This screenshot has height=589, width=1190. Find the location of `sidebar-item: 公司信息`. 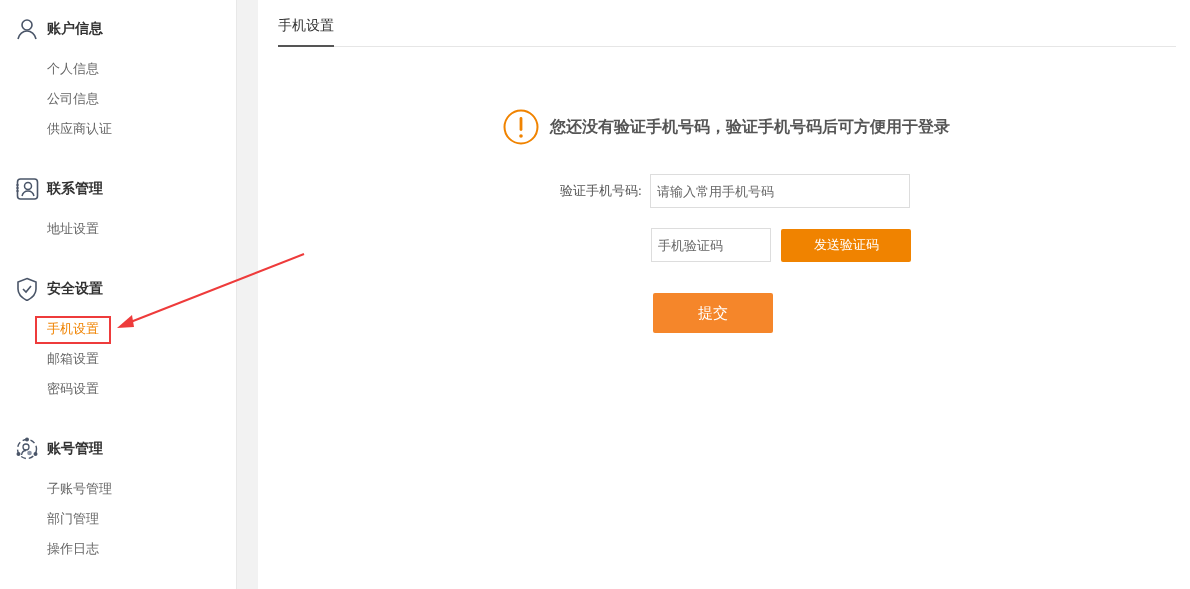

sidebar-item: 公司信息 is located at coordinates (73, 99).